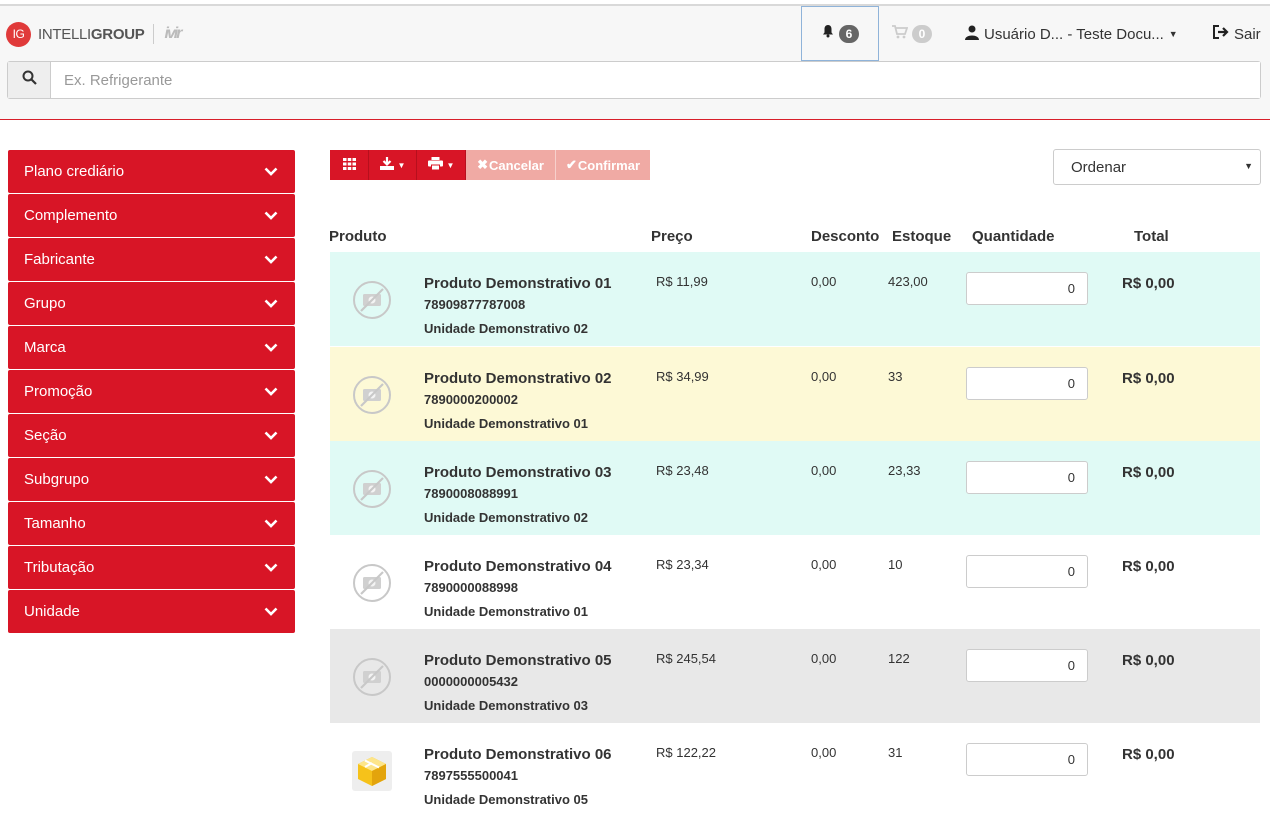  What do you see at coordinates (59, 259) in the screenshot?
I see `sidebar-filter-label: Fabricante` at bounding box center [59, 259].